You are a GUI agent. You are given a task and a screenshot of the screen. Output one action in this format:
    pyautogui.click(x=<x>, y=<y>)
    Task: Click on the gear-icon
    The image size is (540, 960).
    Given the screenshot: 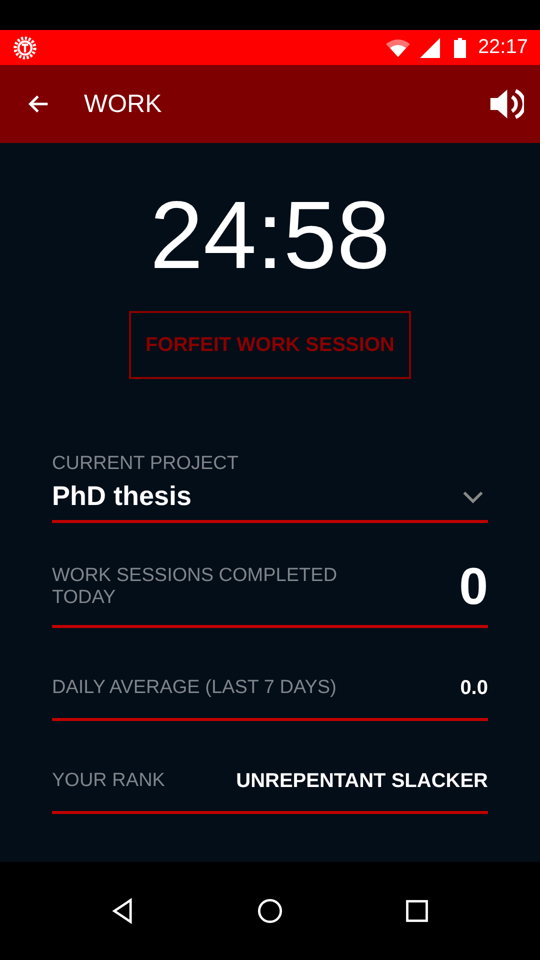 What is the action you would take?
    pyautogui.click(x=25, y=47)
    